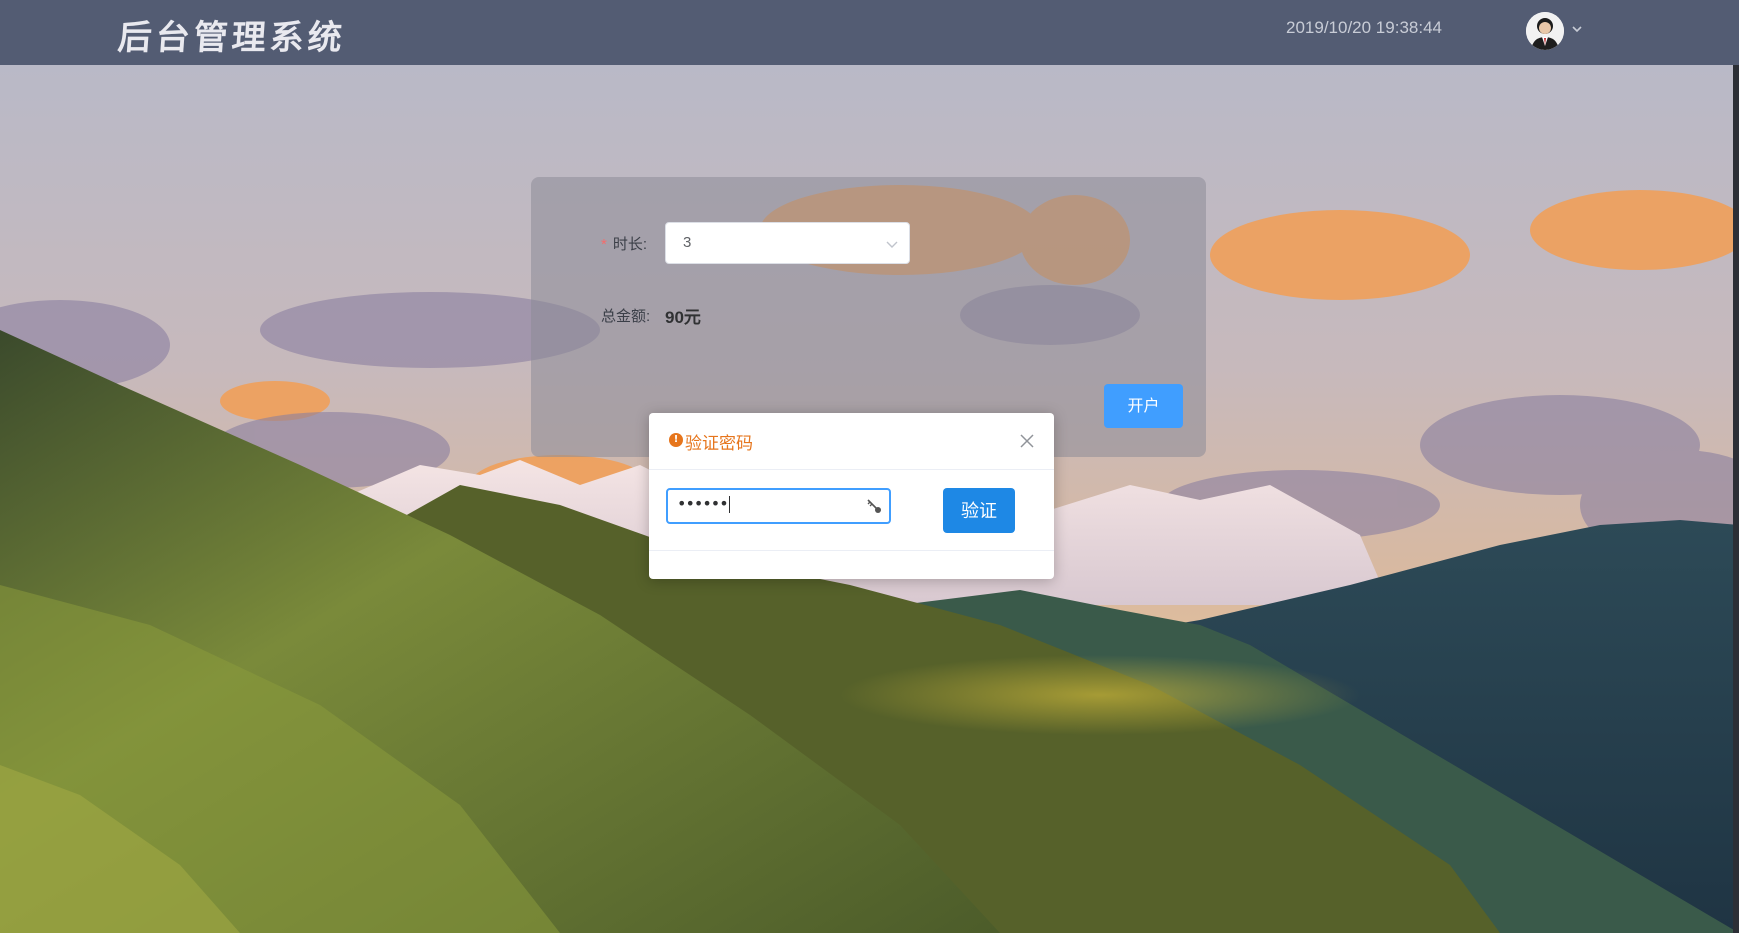  Describe the element at coordinates (851, 441) in the screenshot. I see `dialog-header: ! 验证密码` at that location.